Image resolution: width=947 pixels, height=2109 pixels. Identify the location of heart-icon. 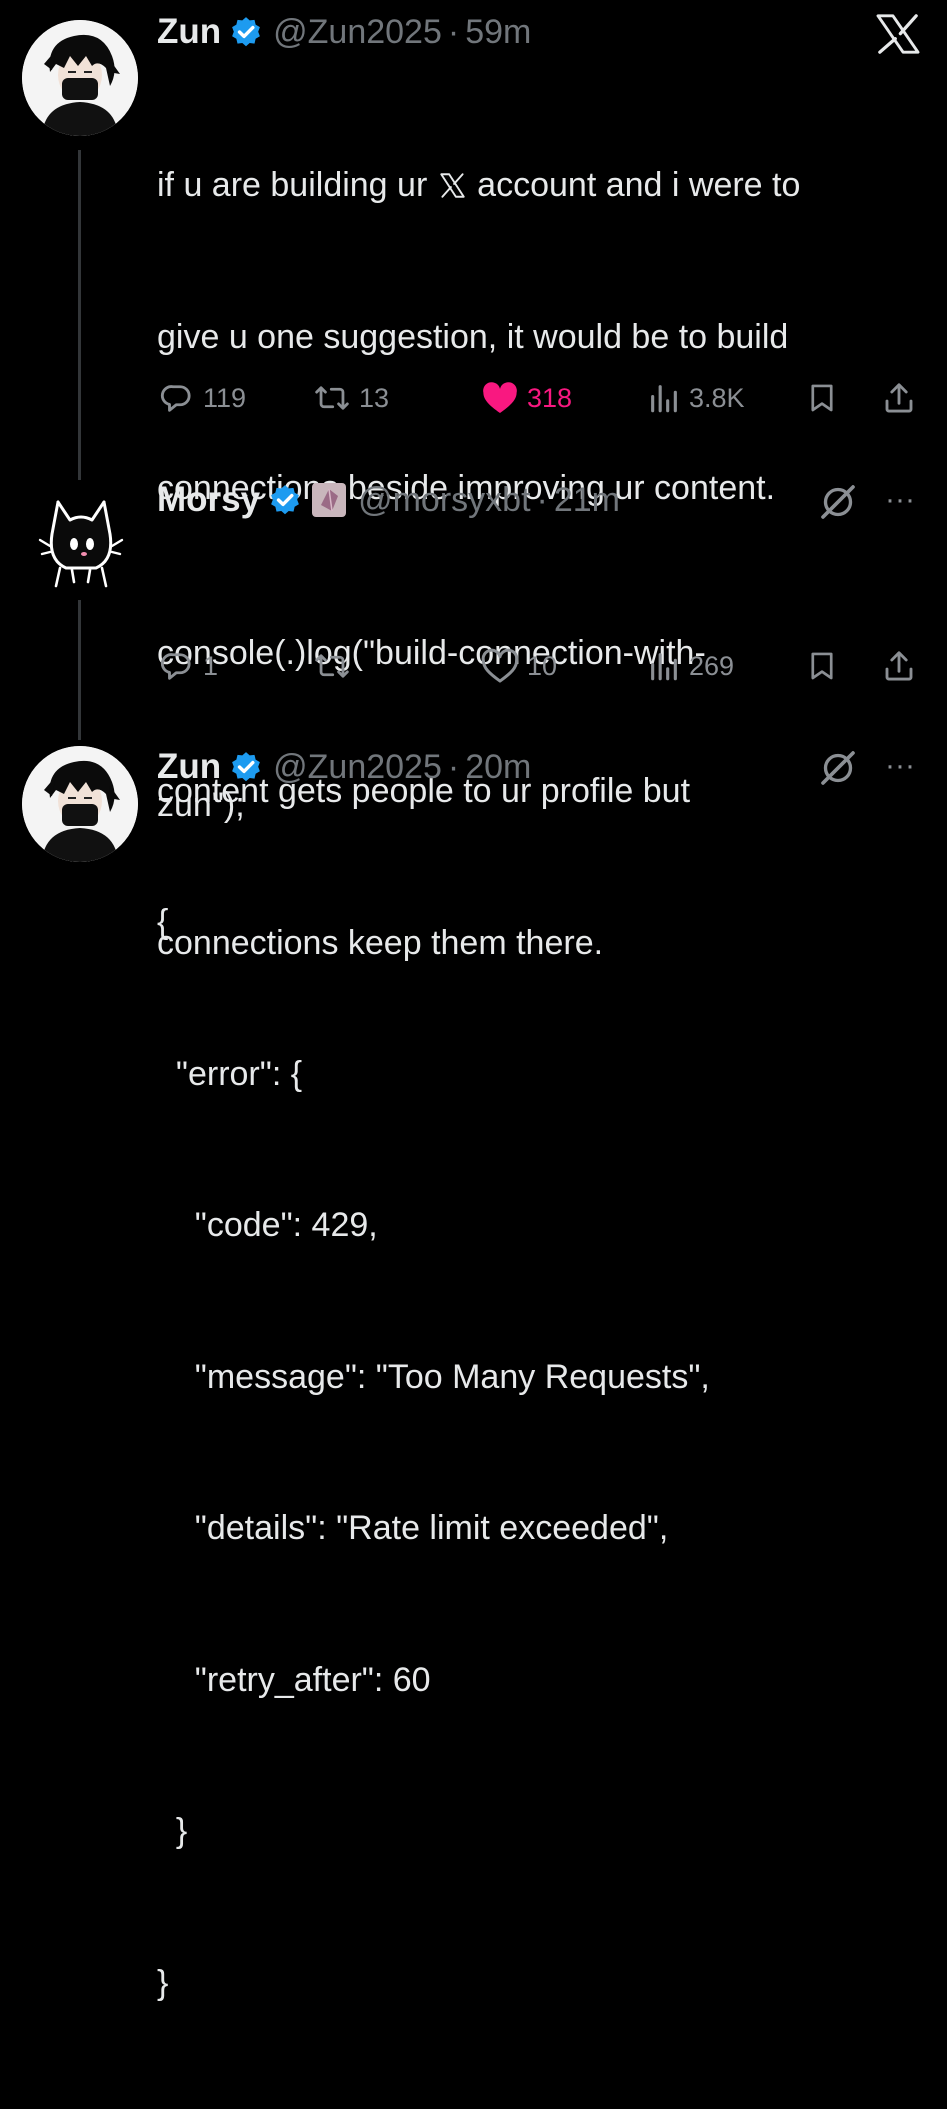
(500, 665).